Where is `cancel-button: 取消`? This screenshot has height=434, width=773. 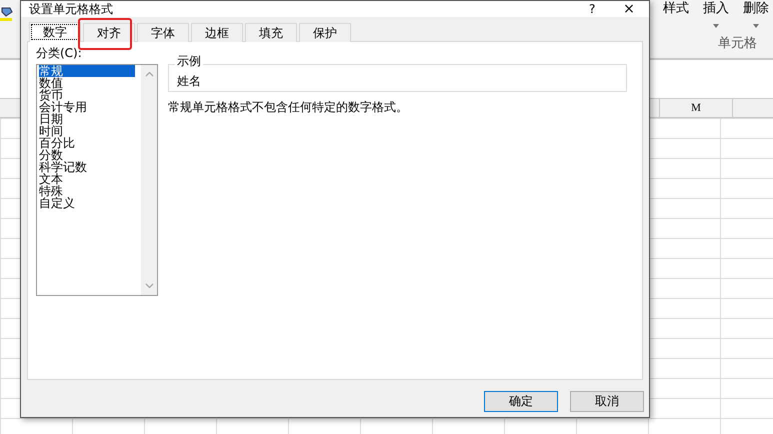
cancel-button: 取消 is located at coordinates (607, 401).